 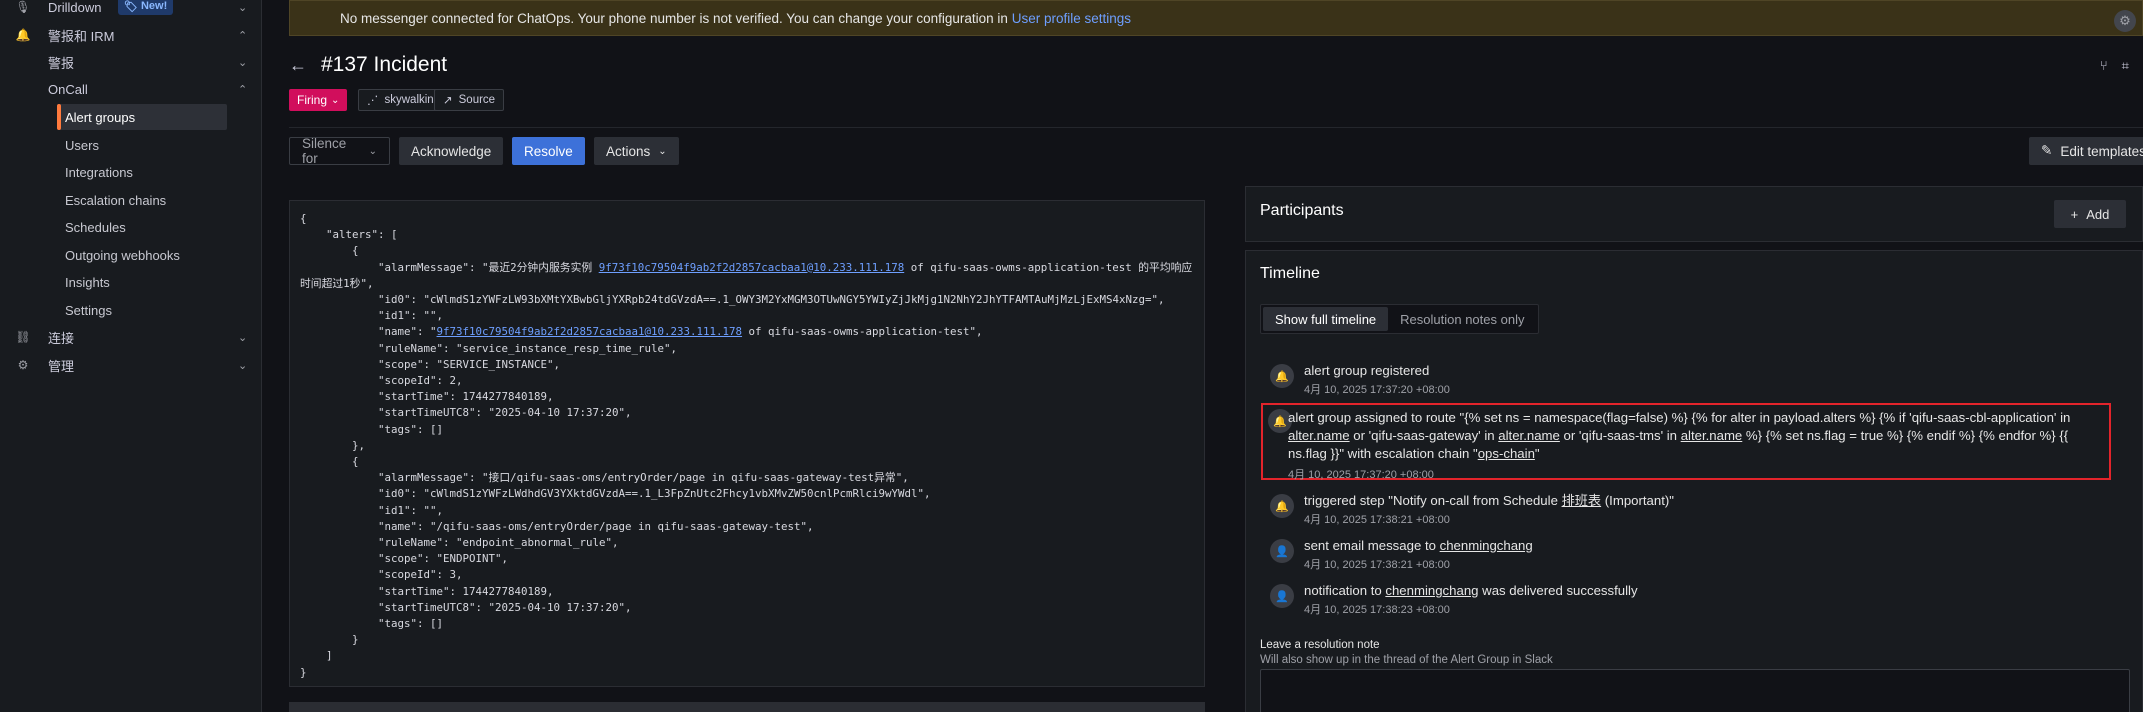 What do you see at coordinates (2125, 21) in the screenshot?
I see `settings-circle-icon: ⚙` at bounding box center [2125, 21].